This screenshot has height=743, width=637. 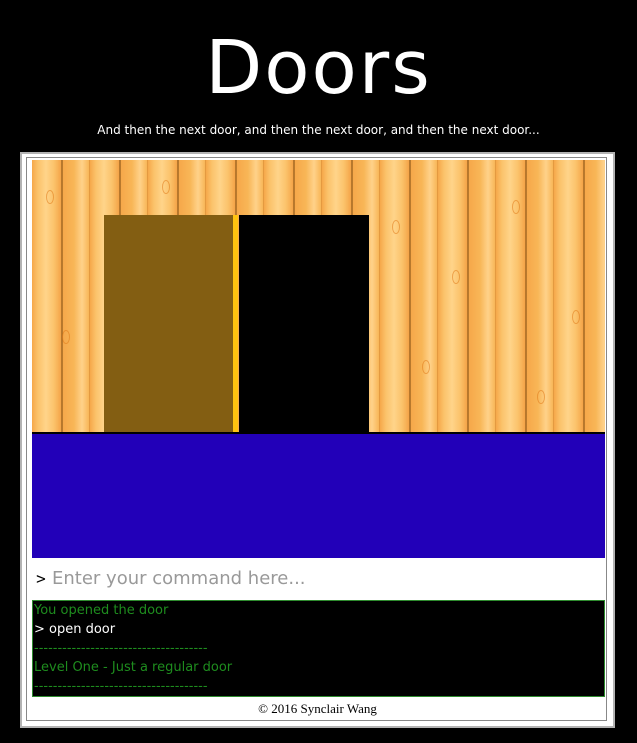 I want to click on prompt-chevron-icon: >, so click(x=41, y=578).